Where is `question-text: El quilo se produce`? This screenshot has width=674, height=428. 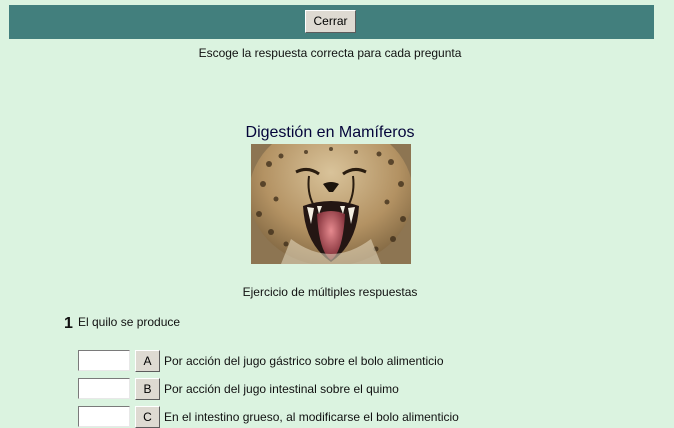 question-text: El quilo se produce is located at coordinates (129, 322).